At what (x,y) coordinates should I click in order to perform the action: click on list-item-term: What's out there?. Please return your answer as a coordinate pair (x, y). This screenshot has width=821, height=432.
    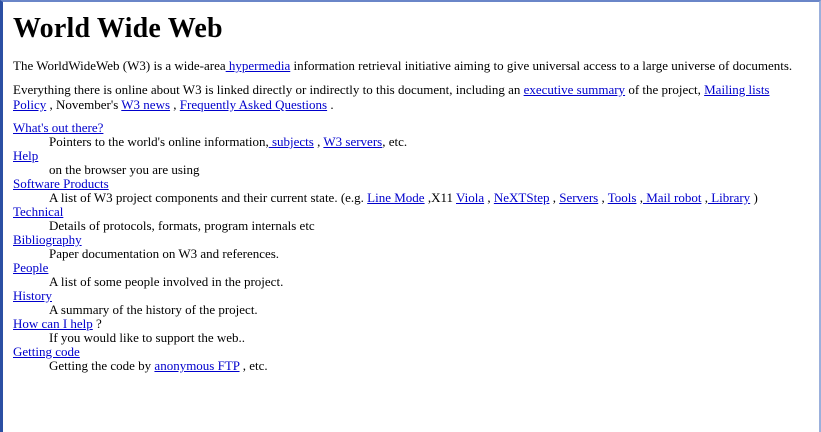
    Looking at the image, I should click on (416, 127).